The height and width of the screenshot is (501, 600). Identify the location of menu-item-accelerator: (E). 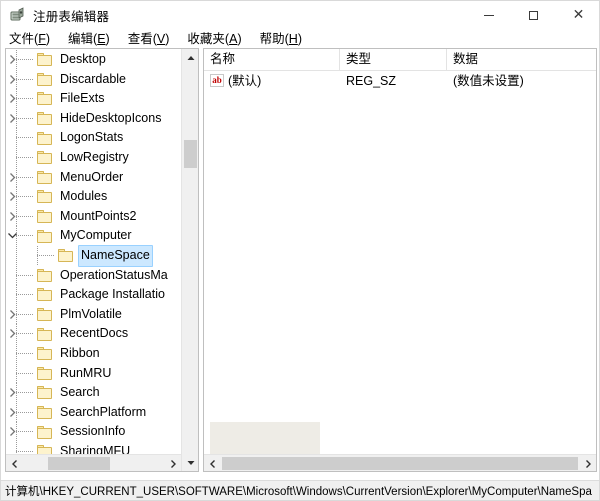
(101, 39).